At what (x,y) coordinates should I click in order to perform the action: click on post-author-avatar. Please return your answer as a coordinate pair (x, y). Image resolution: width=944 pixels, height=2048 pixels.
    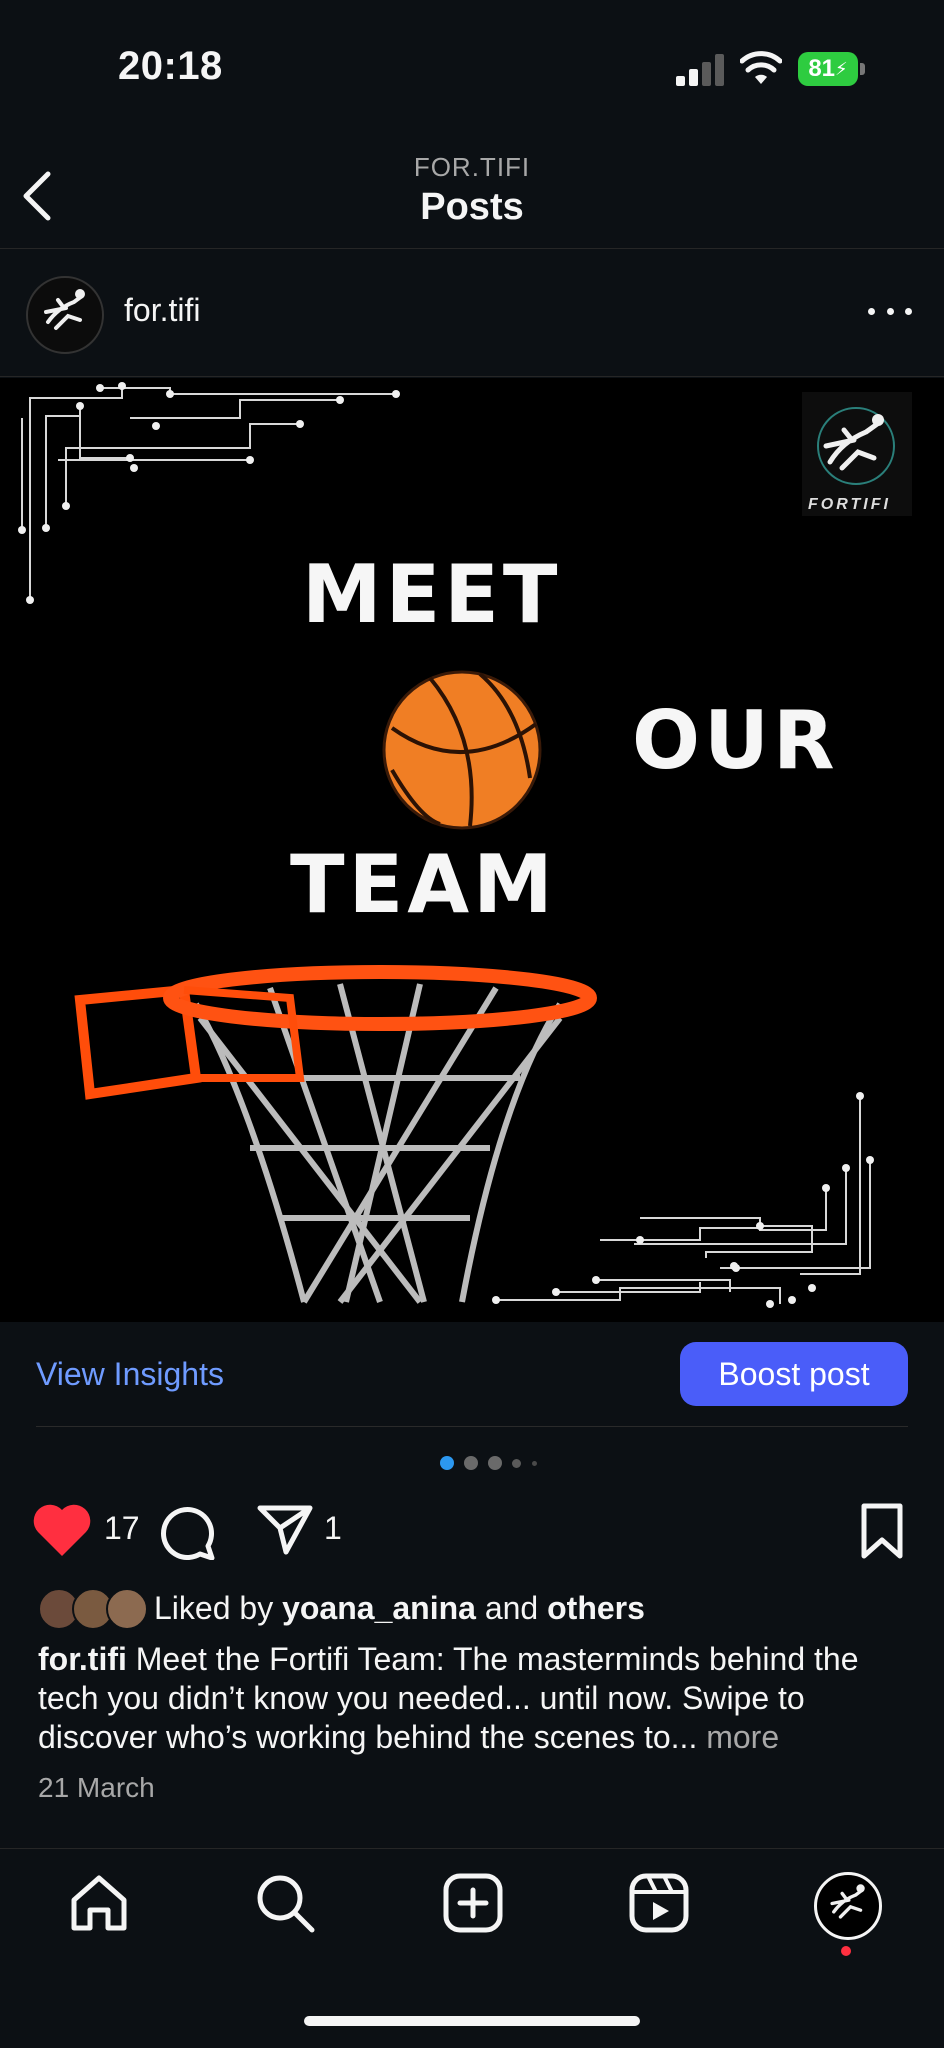
    Looking at the image, I should click on (65, 315).